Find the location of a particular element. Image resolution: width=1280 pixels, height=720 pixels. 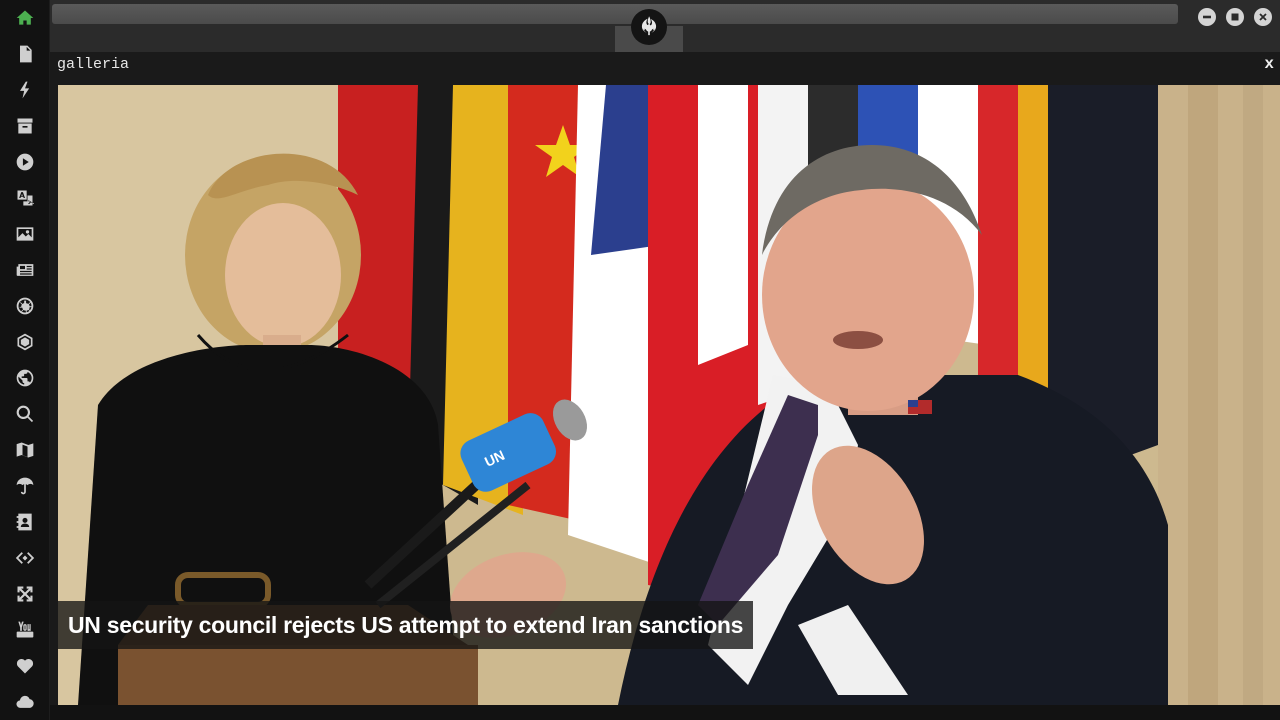

panel-close-button: x is located at coordinates (1269, 64).